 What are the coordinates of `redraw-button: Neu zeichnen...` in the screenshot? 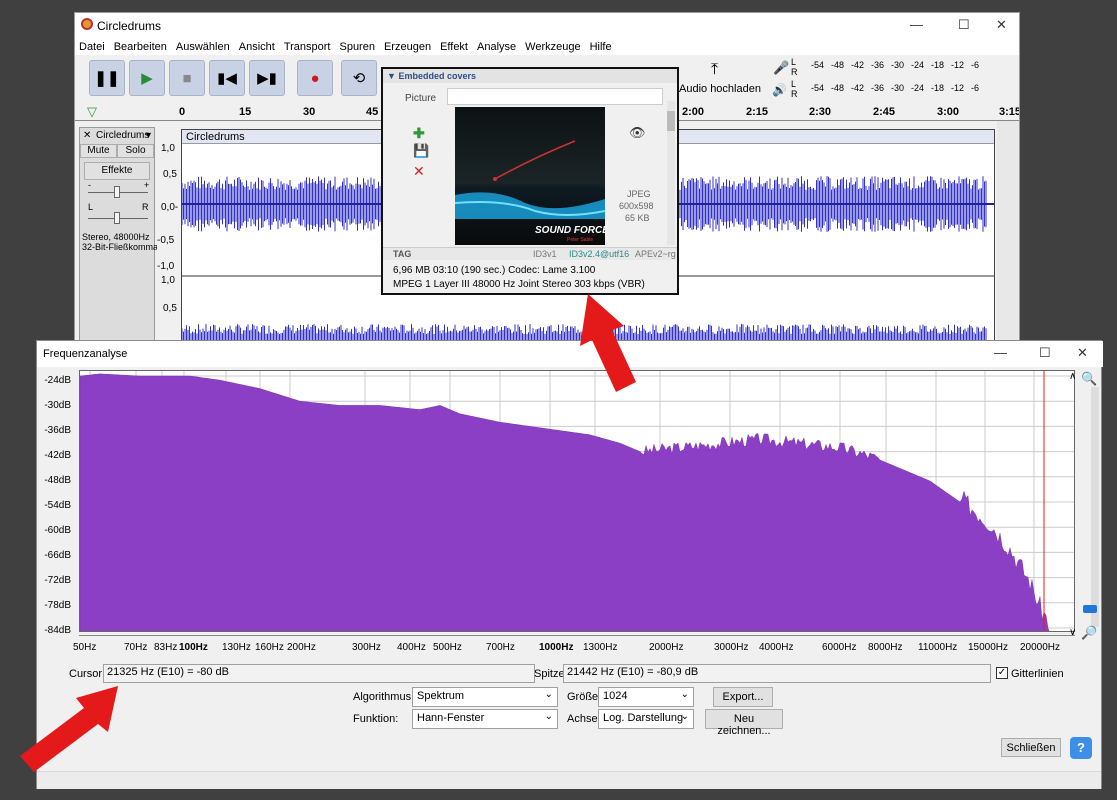 It's located at (744, 723).